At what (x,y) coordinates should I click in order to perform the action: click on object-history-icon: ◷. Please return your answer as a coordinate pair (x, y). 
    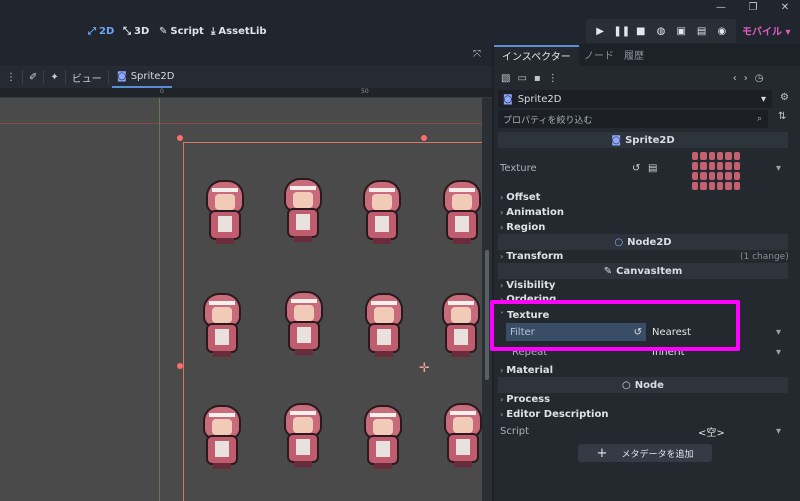
    Looking at the image, I should click on (759, 78).